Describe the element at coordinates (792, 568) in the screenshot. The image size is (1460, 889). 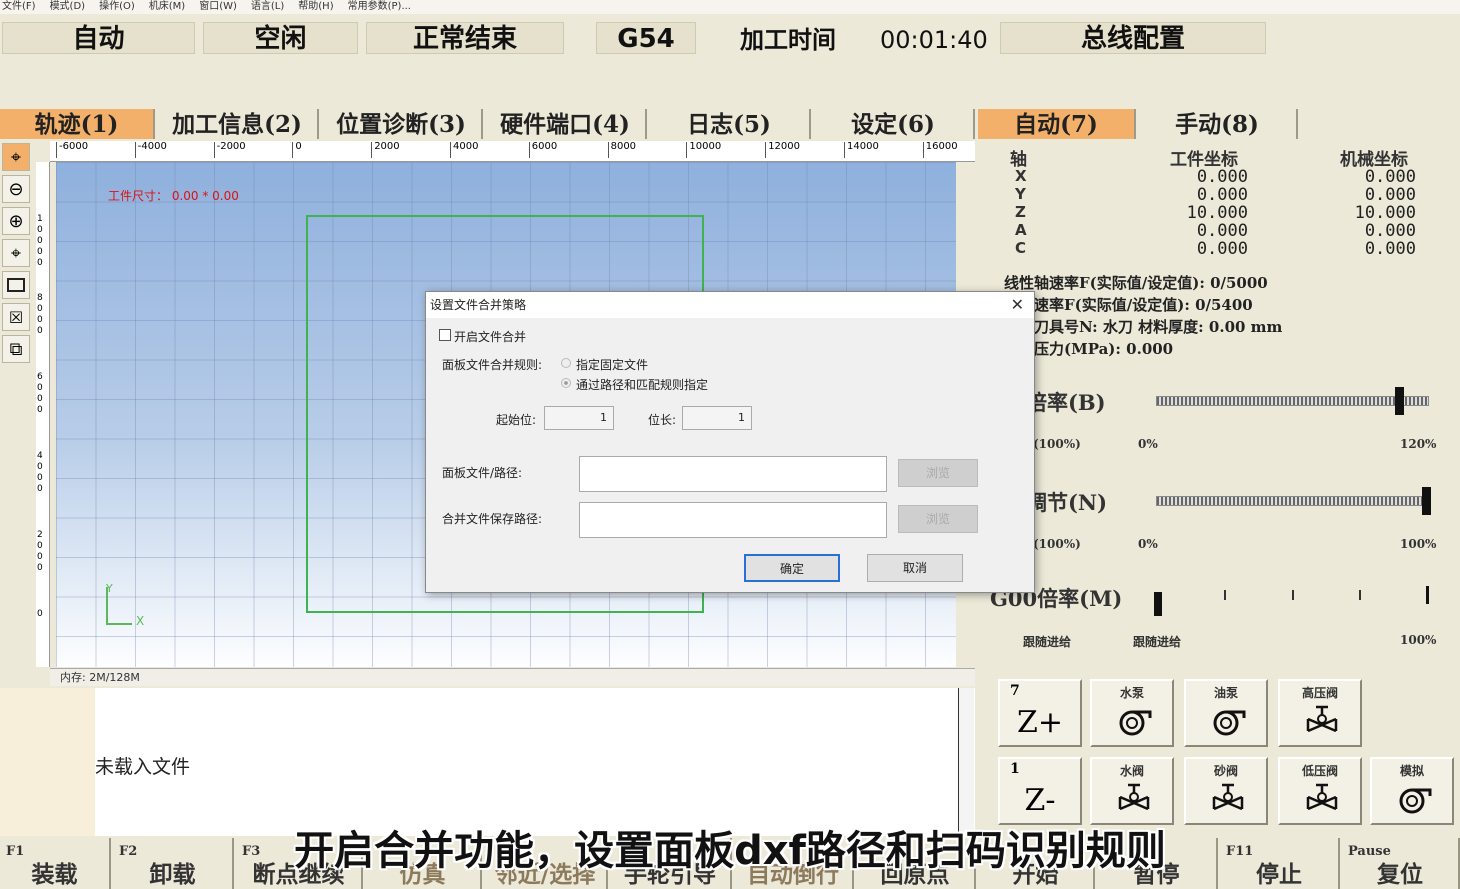
I see `ok-button: 确定` at that location.